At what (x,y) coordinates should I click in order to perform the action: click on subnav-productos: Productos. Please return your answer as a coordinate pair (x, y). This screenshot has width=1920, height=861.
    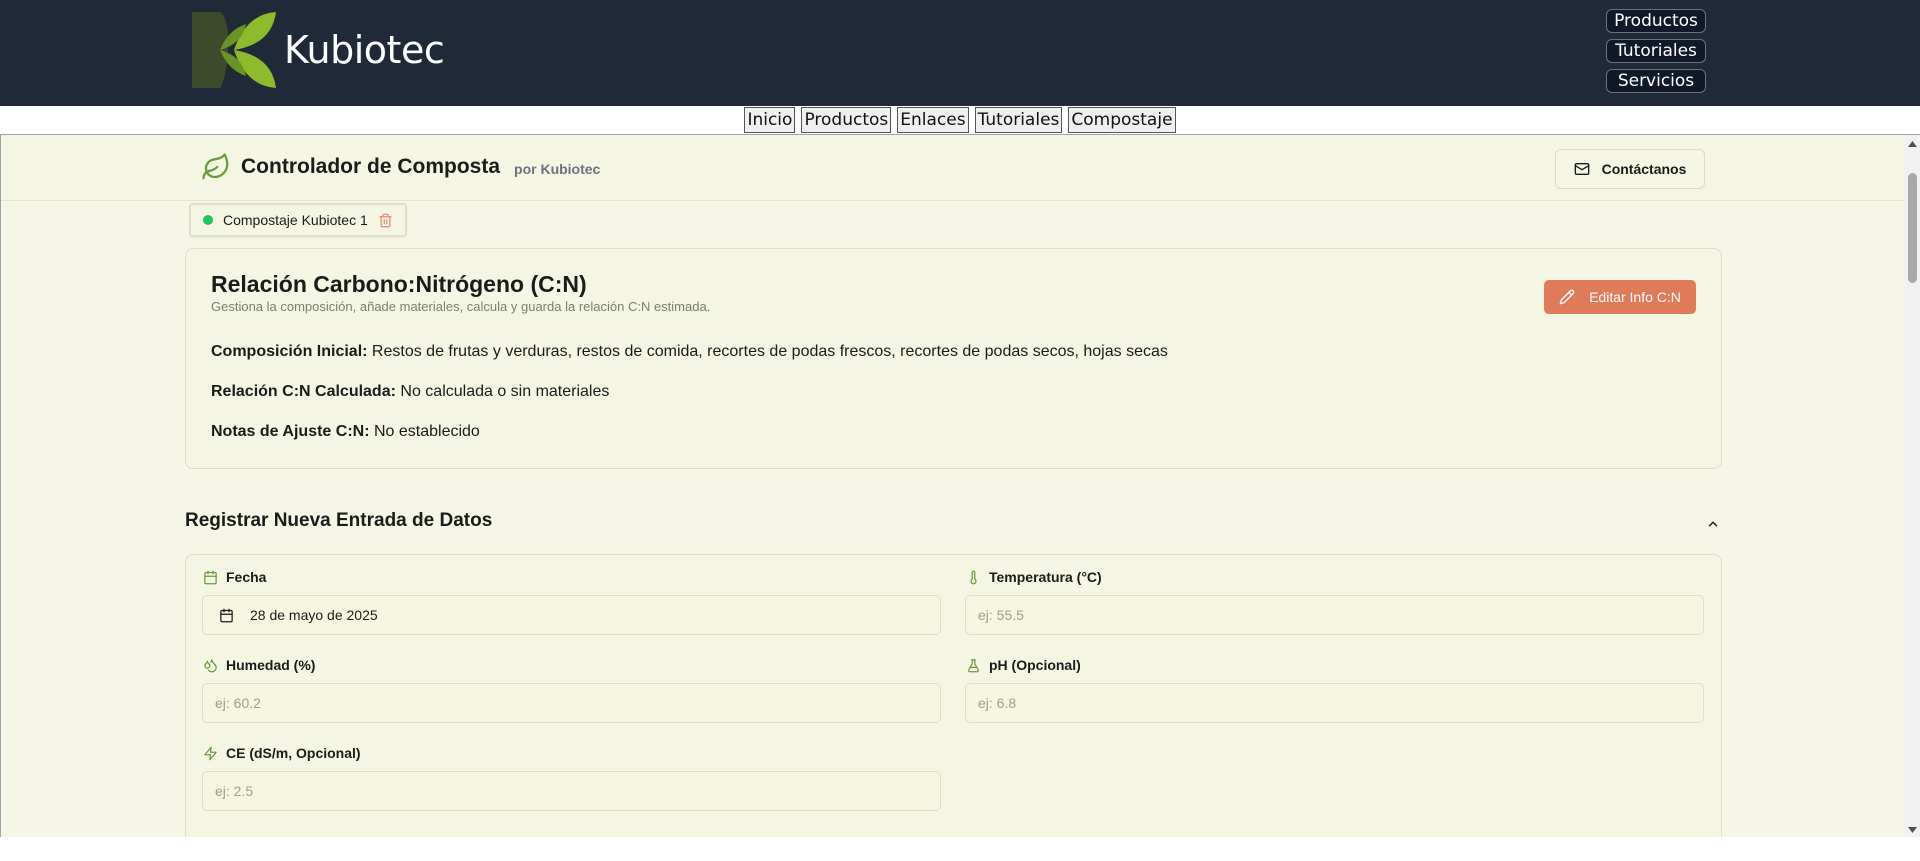
    Looking at the image, I should click on (846, 120).